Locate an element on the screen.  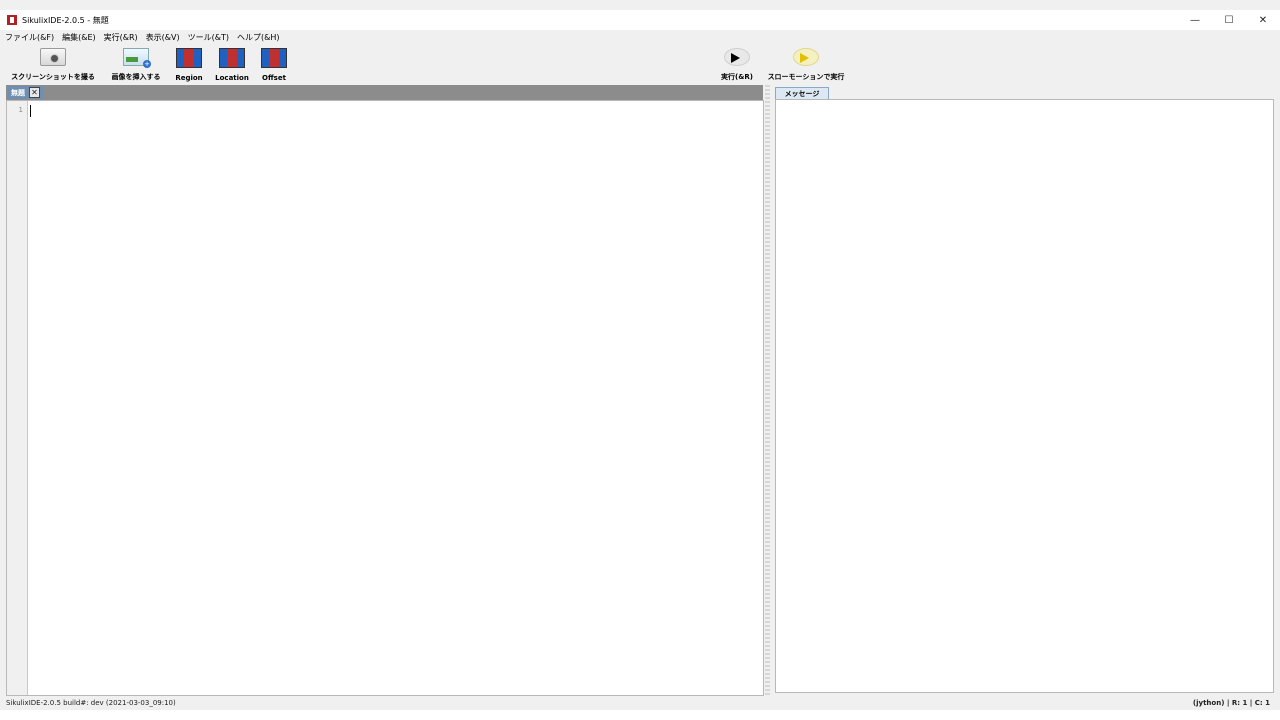
offset-button: Offset is located at coordinates (274, 65).